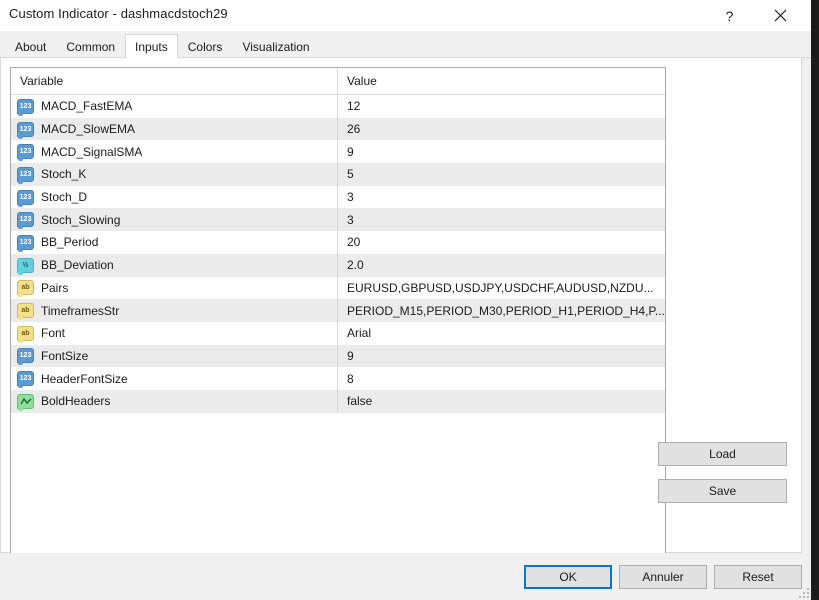 This screenshot has height=600, width=819. What do you see at coordinates (354, 129) in the screenshot?
I see `value-text: 26` at bounding box center [354, 129].